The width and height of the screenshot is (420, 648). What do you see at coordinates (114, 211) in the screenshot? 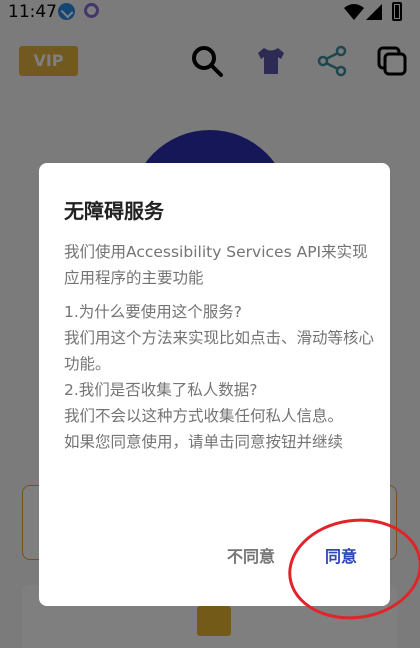
I see `dialog-title: 无障碍服务` at bounding box center [114, 211].